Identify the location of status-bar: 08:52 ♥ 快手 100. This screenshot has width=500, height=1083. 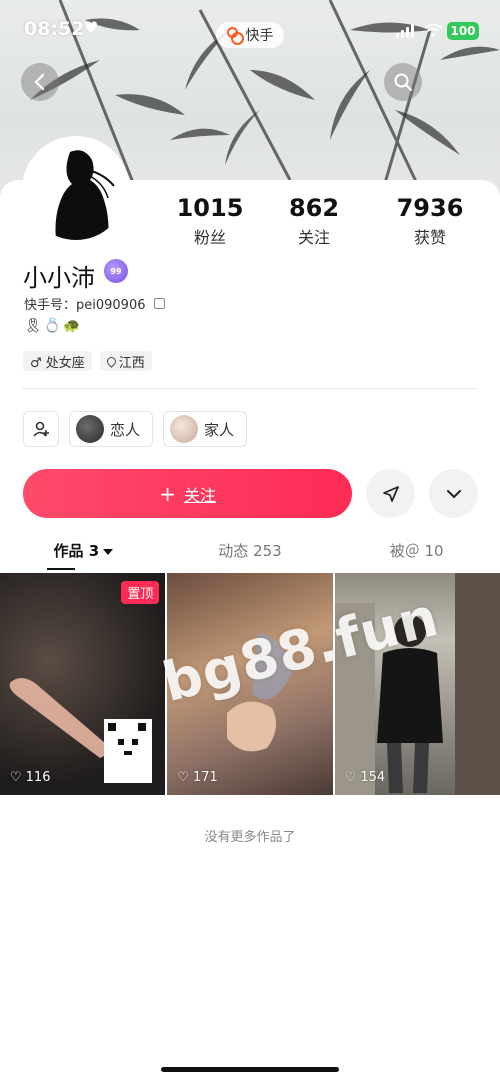
(250, 31).